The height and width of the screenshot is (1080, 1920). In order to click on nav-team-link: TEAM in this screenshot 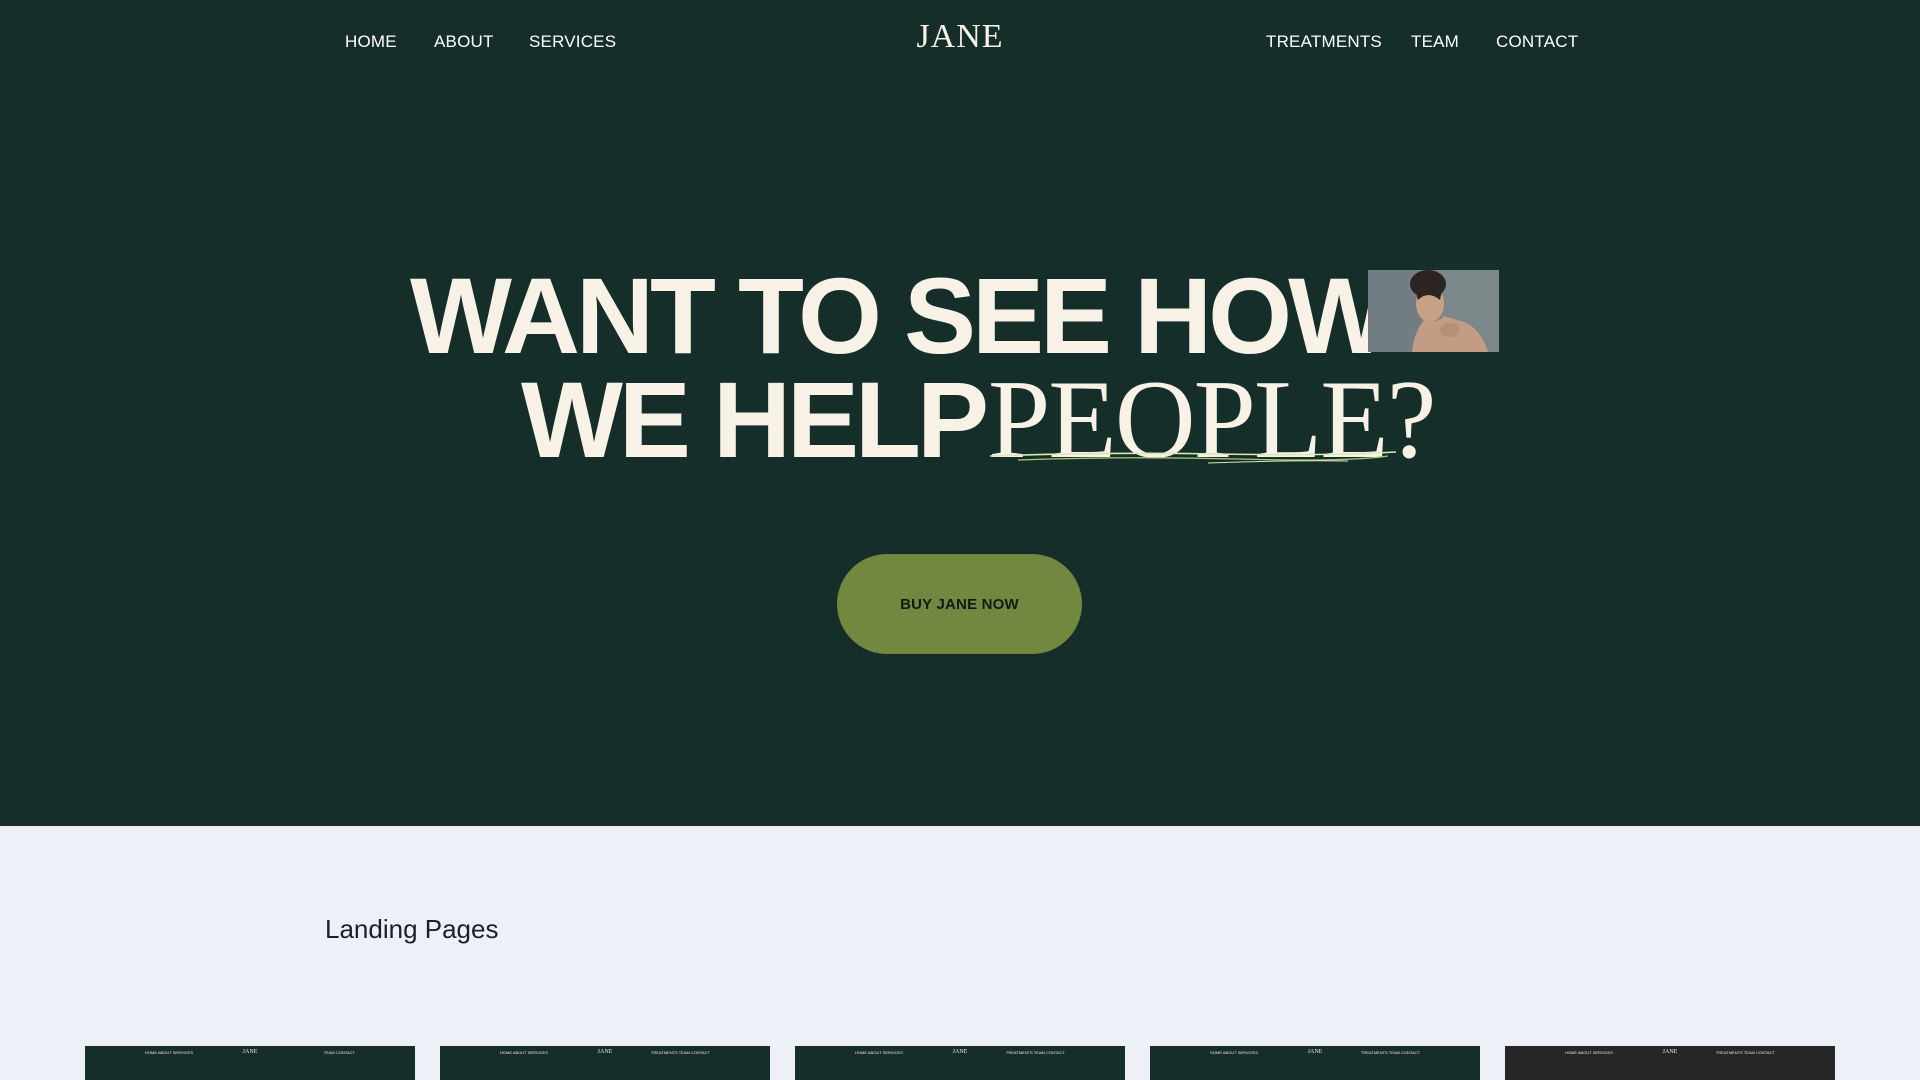, I will do `click(1435, 42)`.